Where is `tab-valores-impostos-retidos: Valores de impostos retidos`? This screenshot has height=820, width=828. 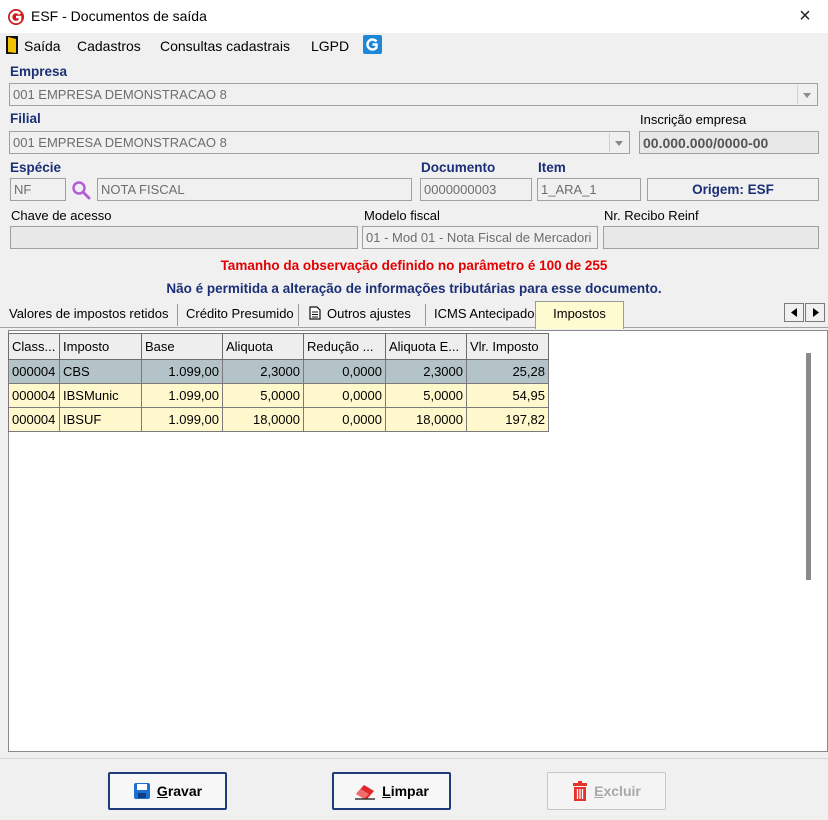
tab-valores-impostos-retidos: Valores de impostos retidos is located at coordinates (93, 315).